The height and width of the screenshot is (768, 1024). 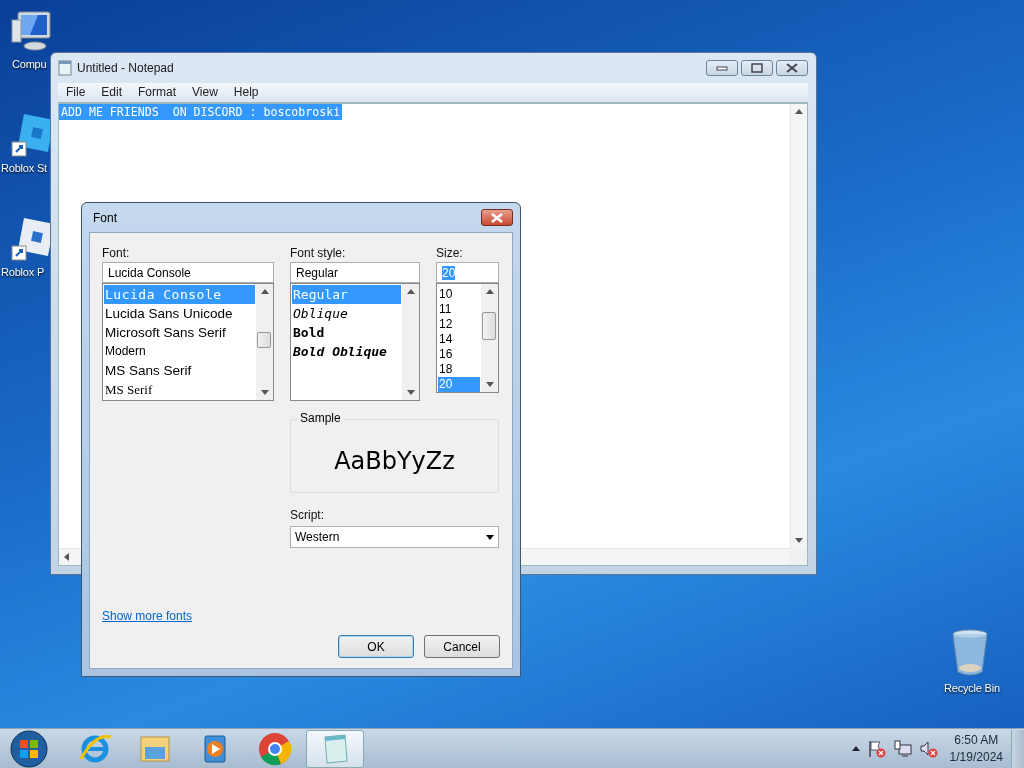 I want to click on list-item: Bold, so click(x=346, y=332).